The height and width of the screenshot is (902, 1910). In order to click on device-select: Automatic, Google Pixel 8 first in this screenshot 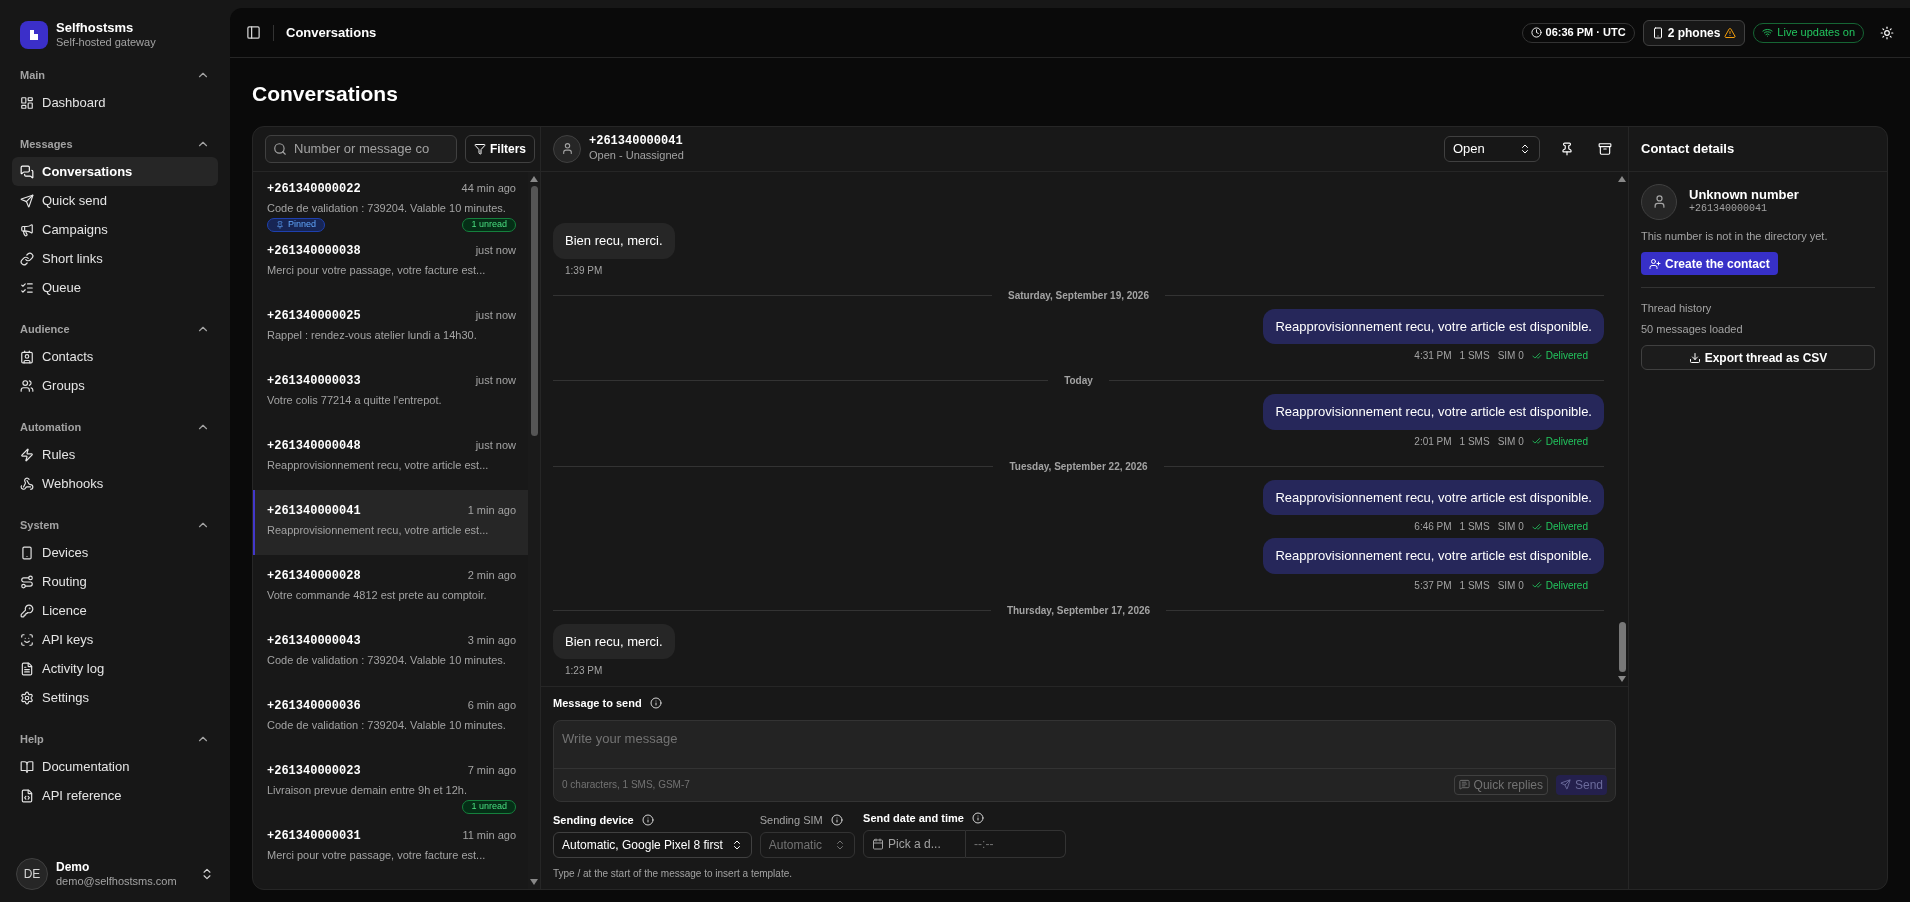, I will do `click(652, 845)`.